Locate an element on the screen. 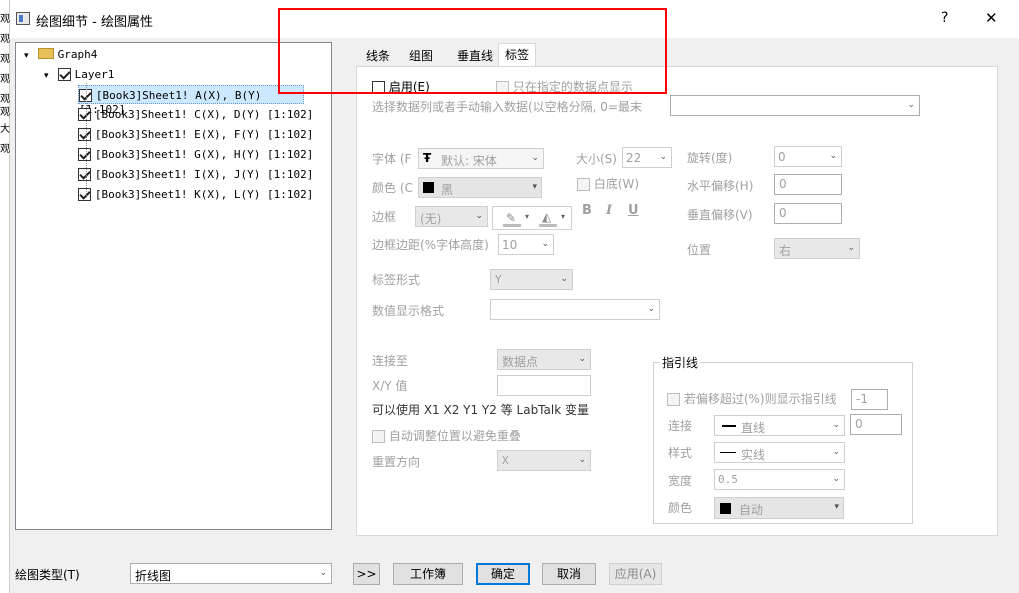 Image resolution: width=1019 pixels, height=593 pixels. font-label: 字体 (F is located at coordinates (392, 159).